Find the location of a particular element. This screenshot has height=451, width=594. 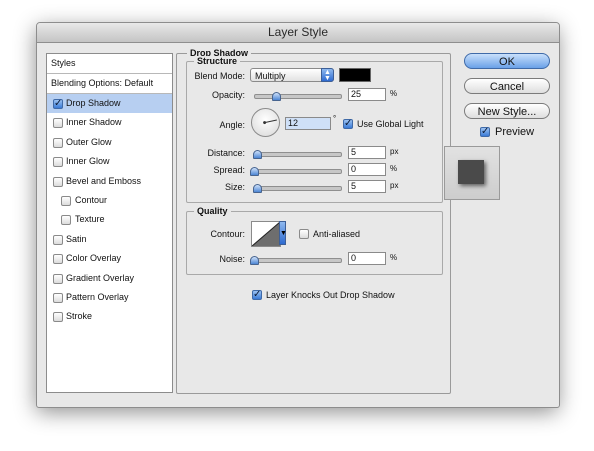

size-slider-track is located at coordinates (298, 188).